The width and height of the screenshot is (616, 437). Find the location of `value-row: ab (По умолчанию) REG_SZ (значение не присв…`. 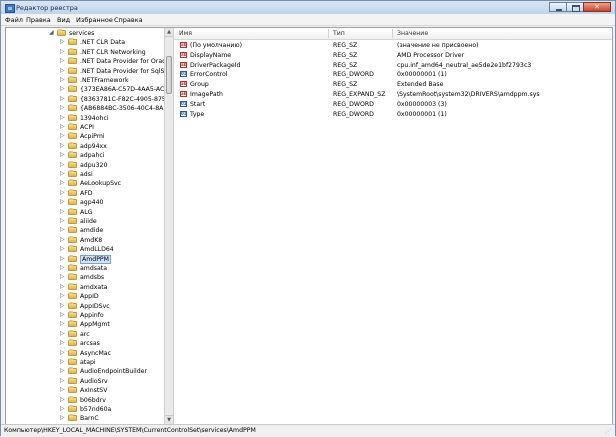

value-row: ab (По умолчанию) REG_SZ (значение не присв… is located at coordinates (393, 45).